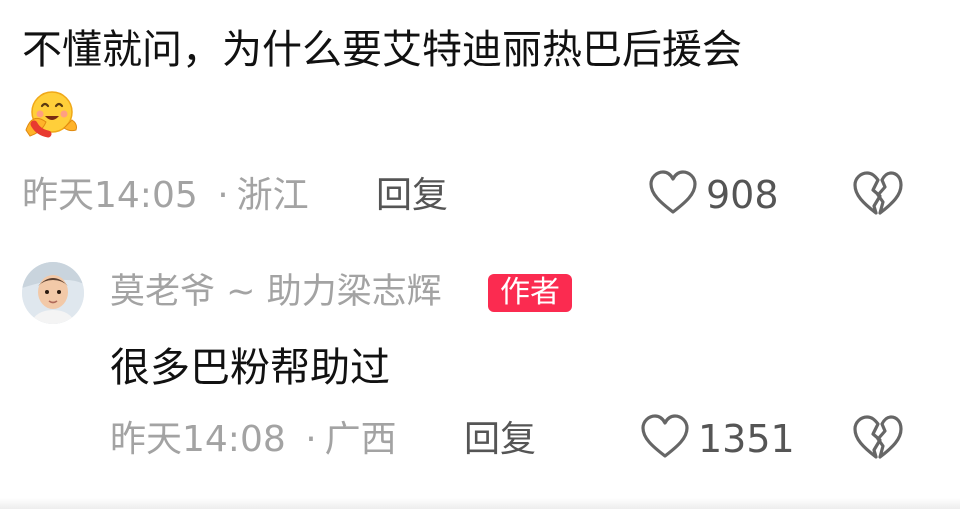 The image size is (960, 509). Describe the element at coordinates (742, 195) in the screenshot. I see `comment-like-count: 908` at that location.